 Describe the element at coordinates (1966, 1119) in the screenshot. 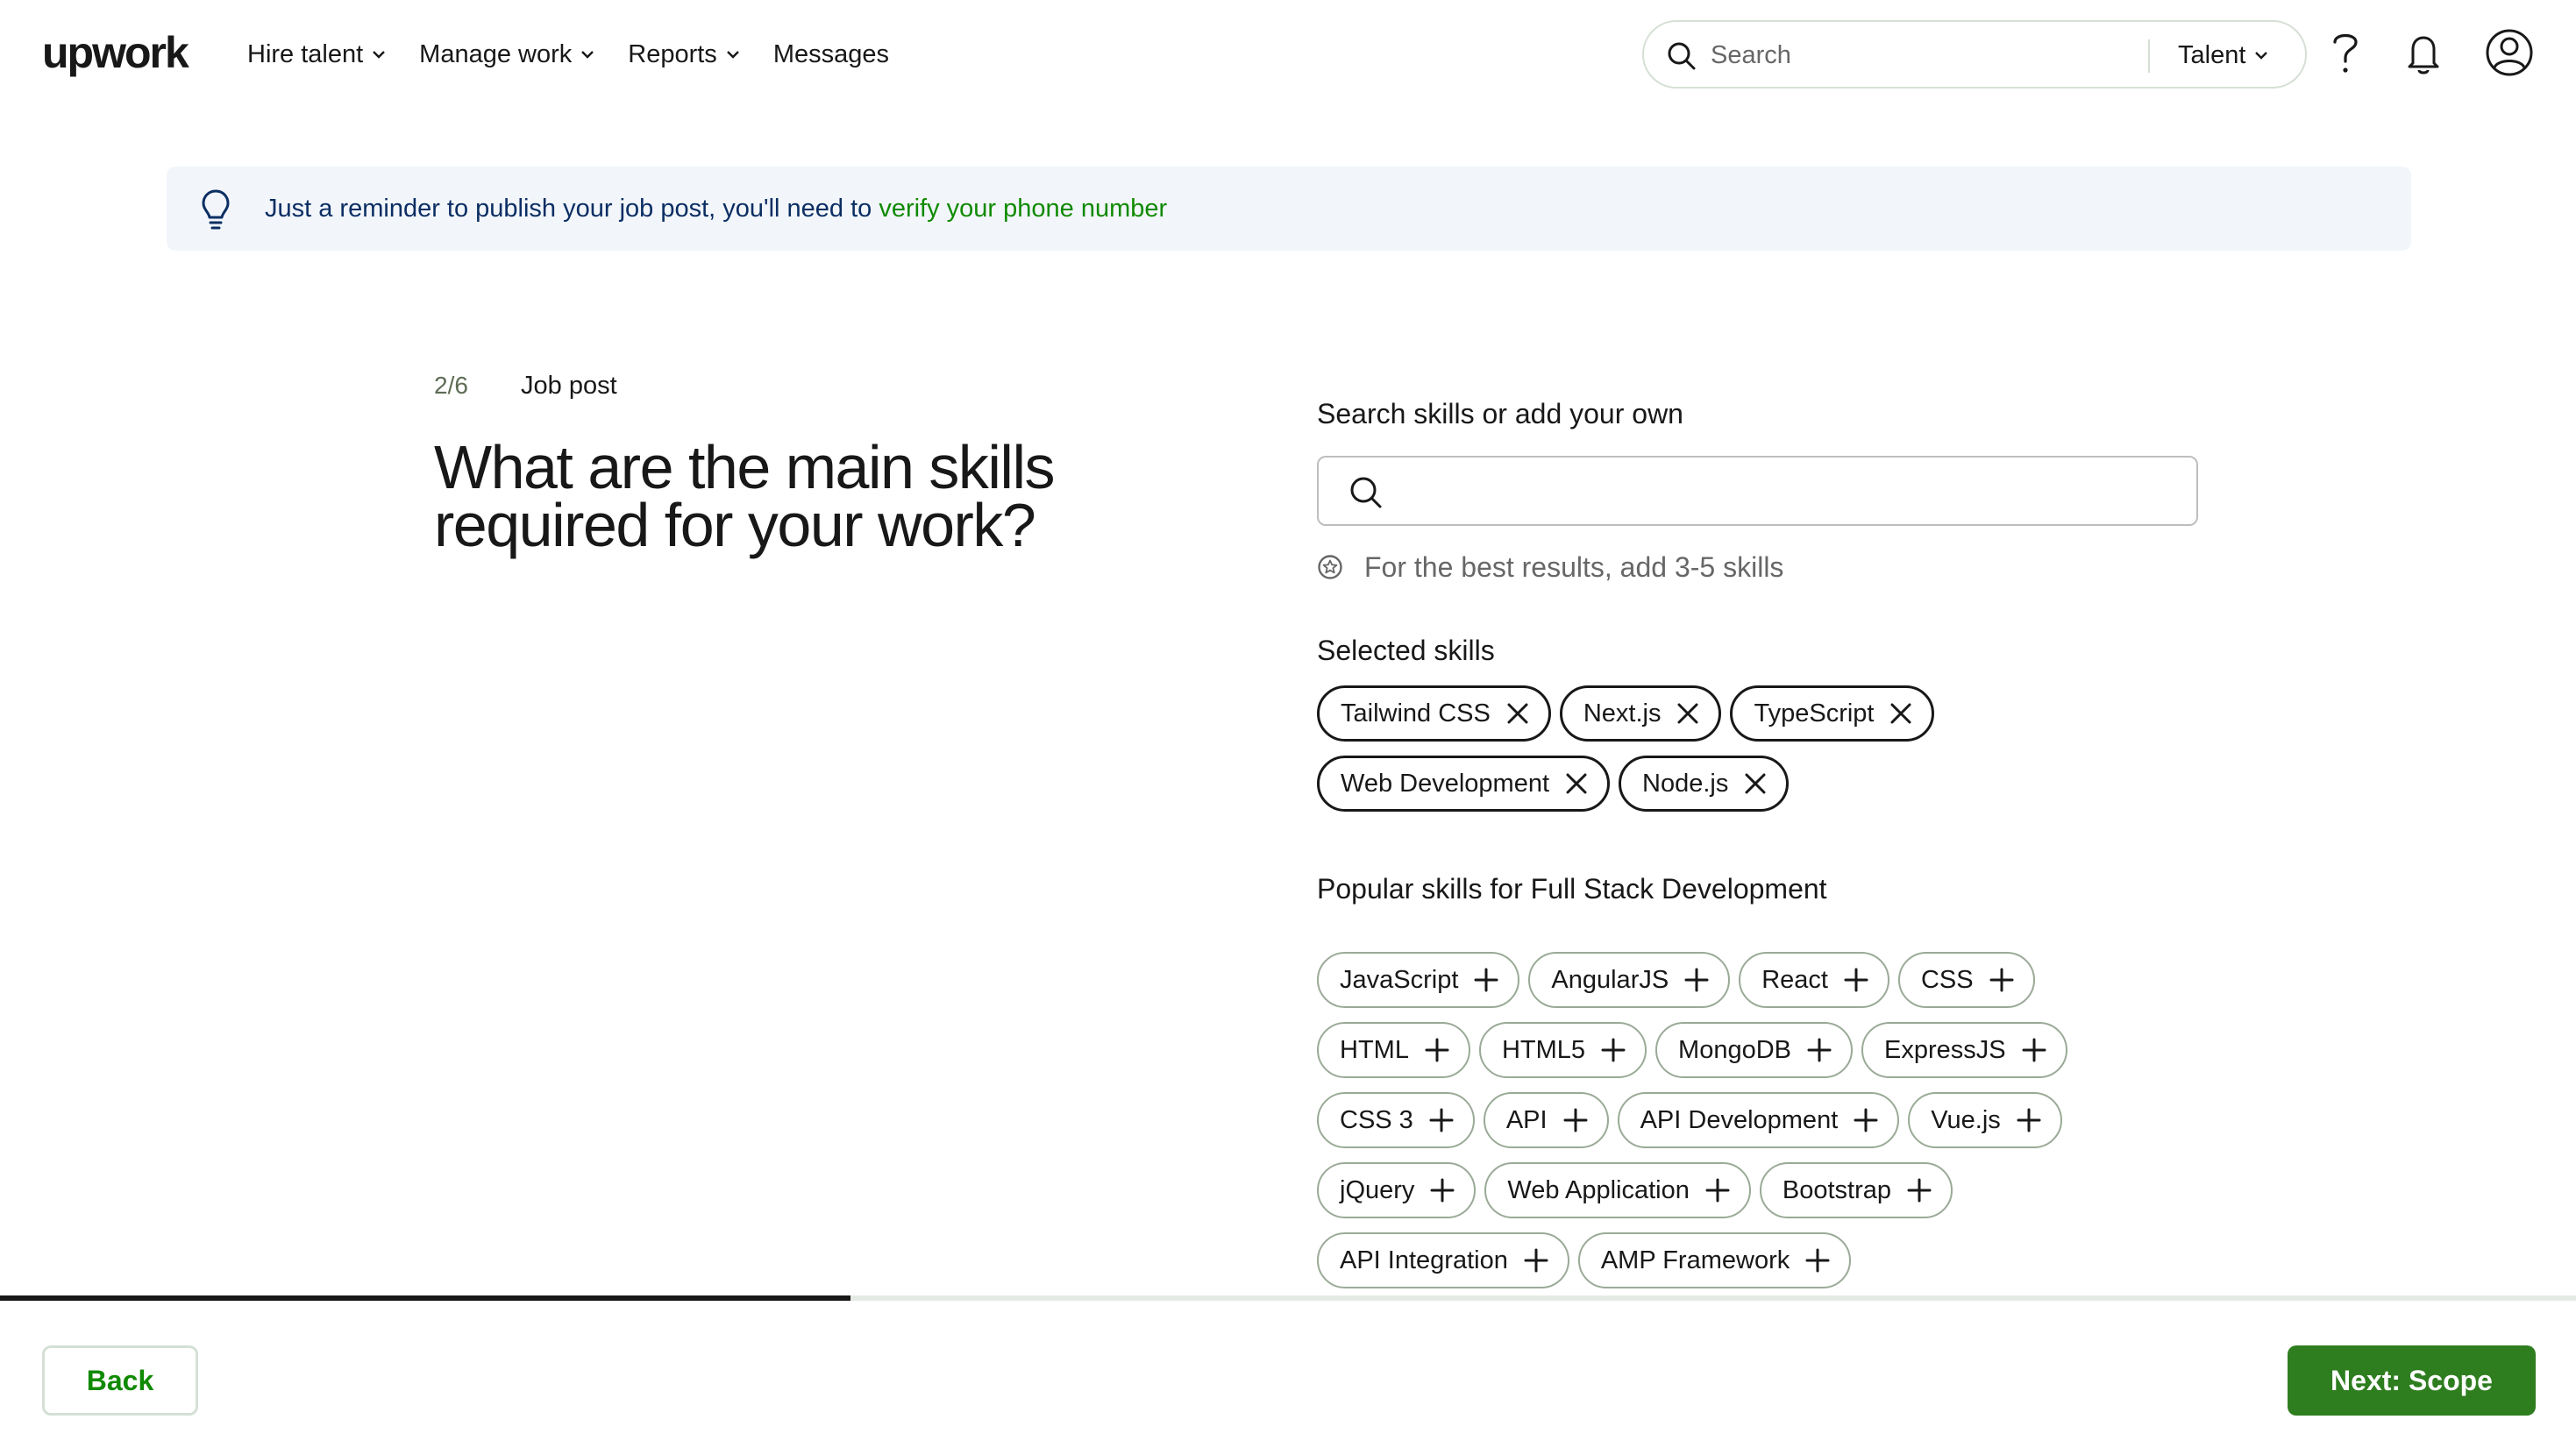

I see `skill-label: Vue.js` at that location.